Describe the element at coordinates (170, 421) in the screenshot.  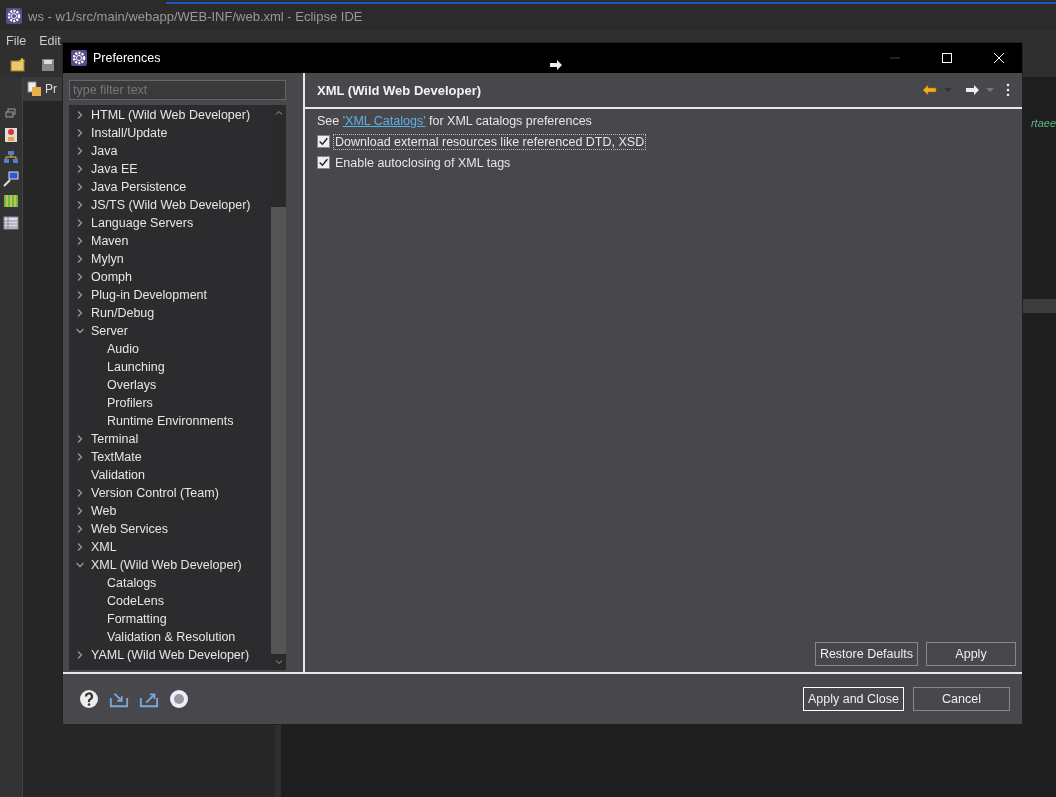
I see `tree-item: Runtime Environments` at that location.